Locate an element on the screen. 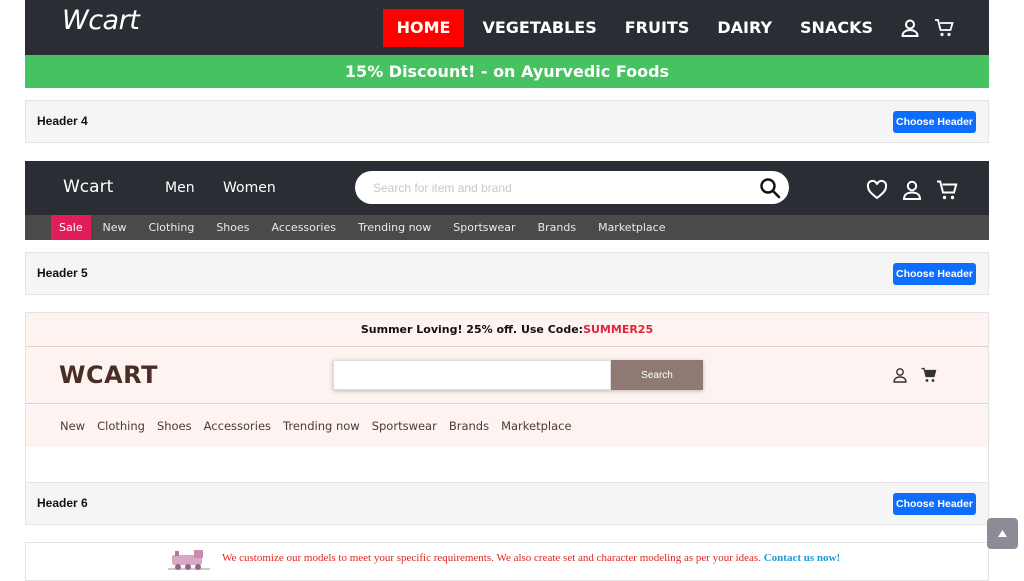  scroll-to-top-button is located at coordinates (1002, 533).